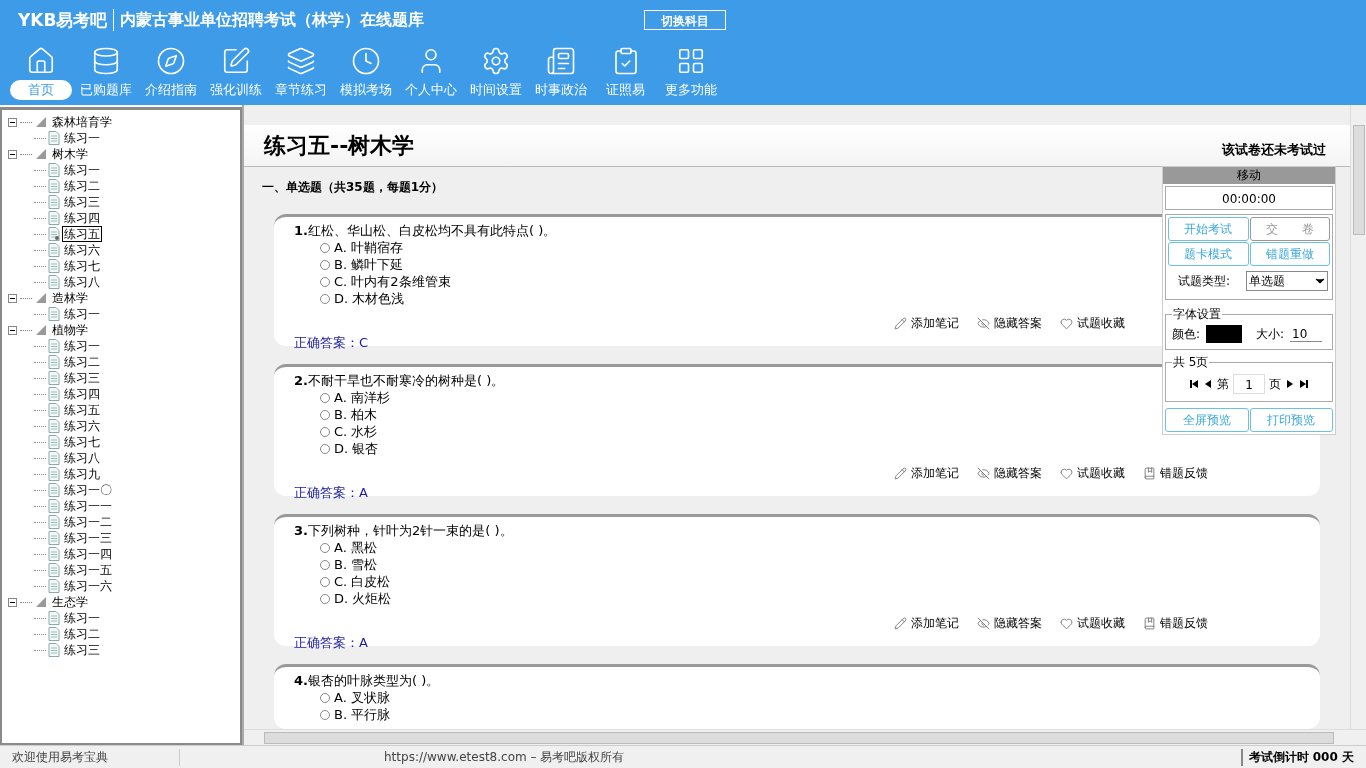  Describe the element at coordinates (362, 697) in the screenshot. I see `option-text: A. 叉状脉` at that location.